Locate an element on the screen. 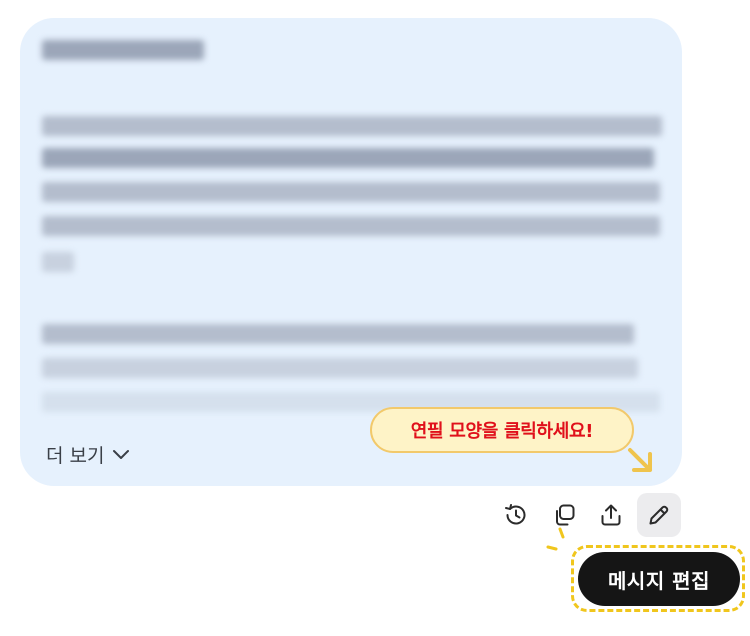 Image resolution: width=750 pixels, height=636 pixels. tooltip-text: 연필 모양을 클릭하세요! is located at coordinates (502, 431).